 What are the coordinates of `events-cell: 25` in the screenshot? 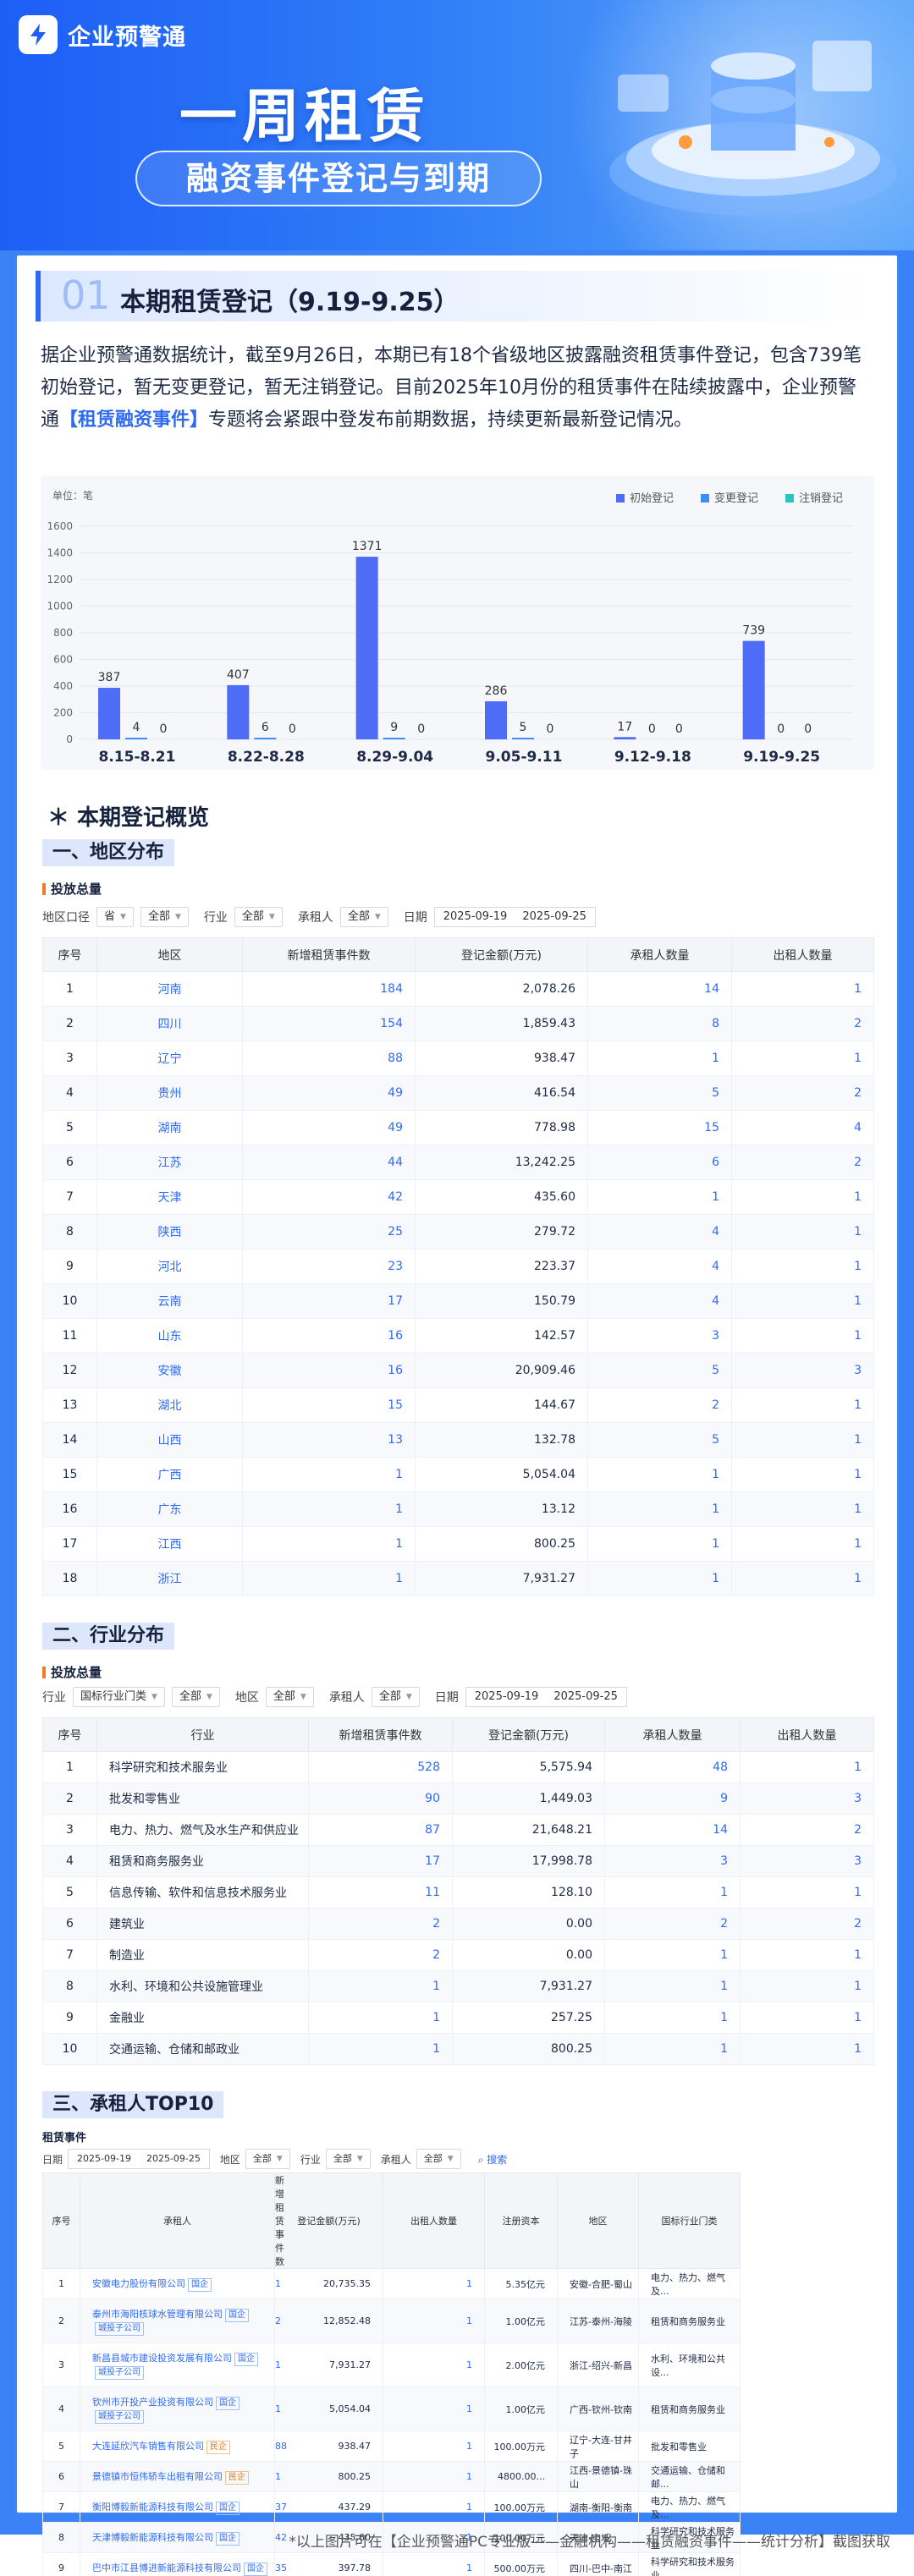 It's located at (329, 1232).